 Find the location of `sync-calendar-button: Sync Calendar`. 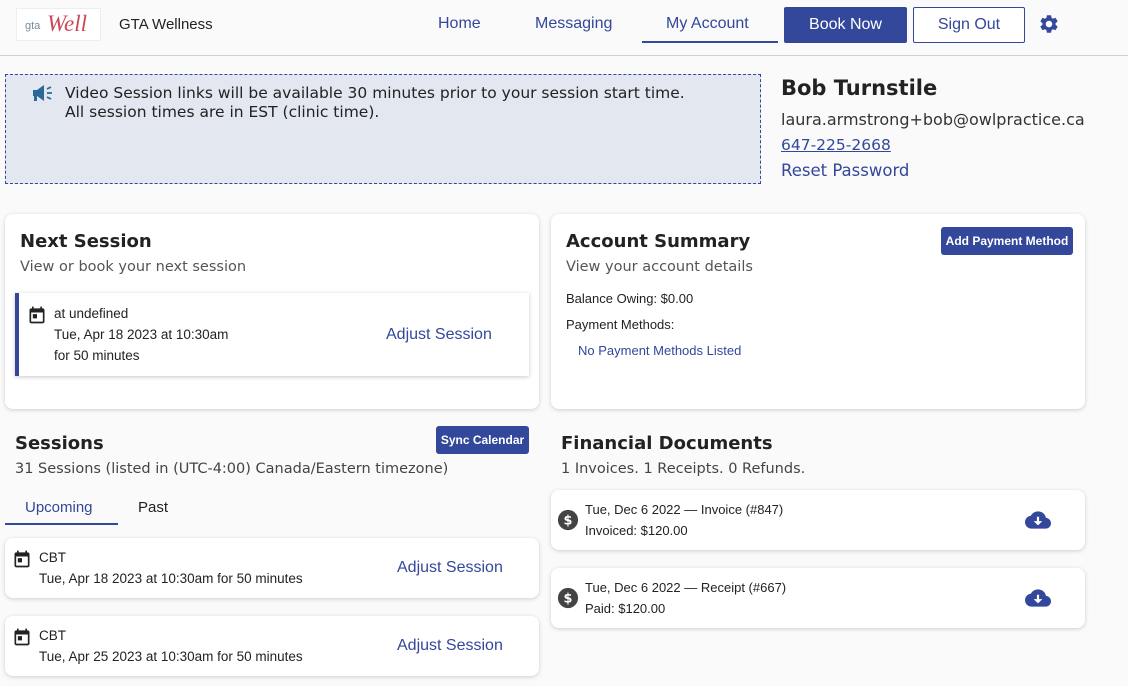

sync-calendar-button: Sync Calendar is located at coordinates (482, 440).